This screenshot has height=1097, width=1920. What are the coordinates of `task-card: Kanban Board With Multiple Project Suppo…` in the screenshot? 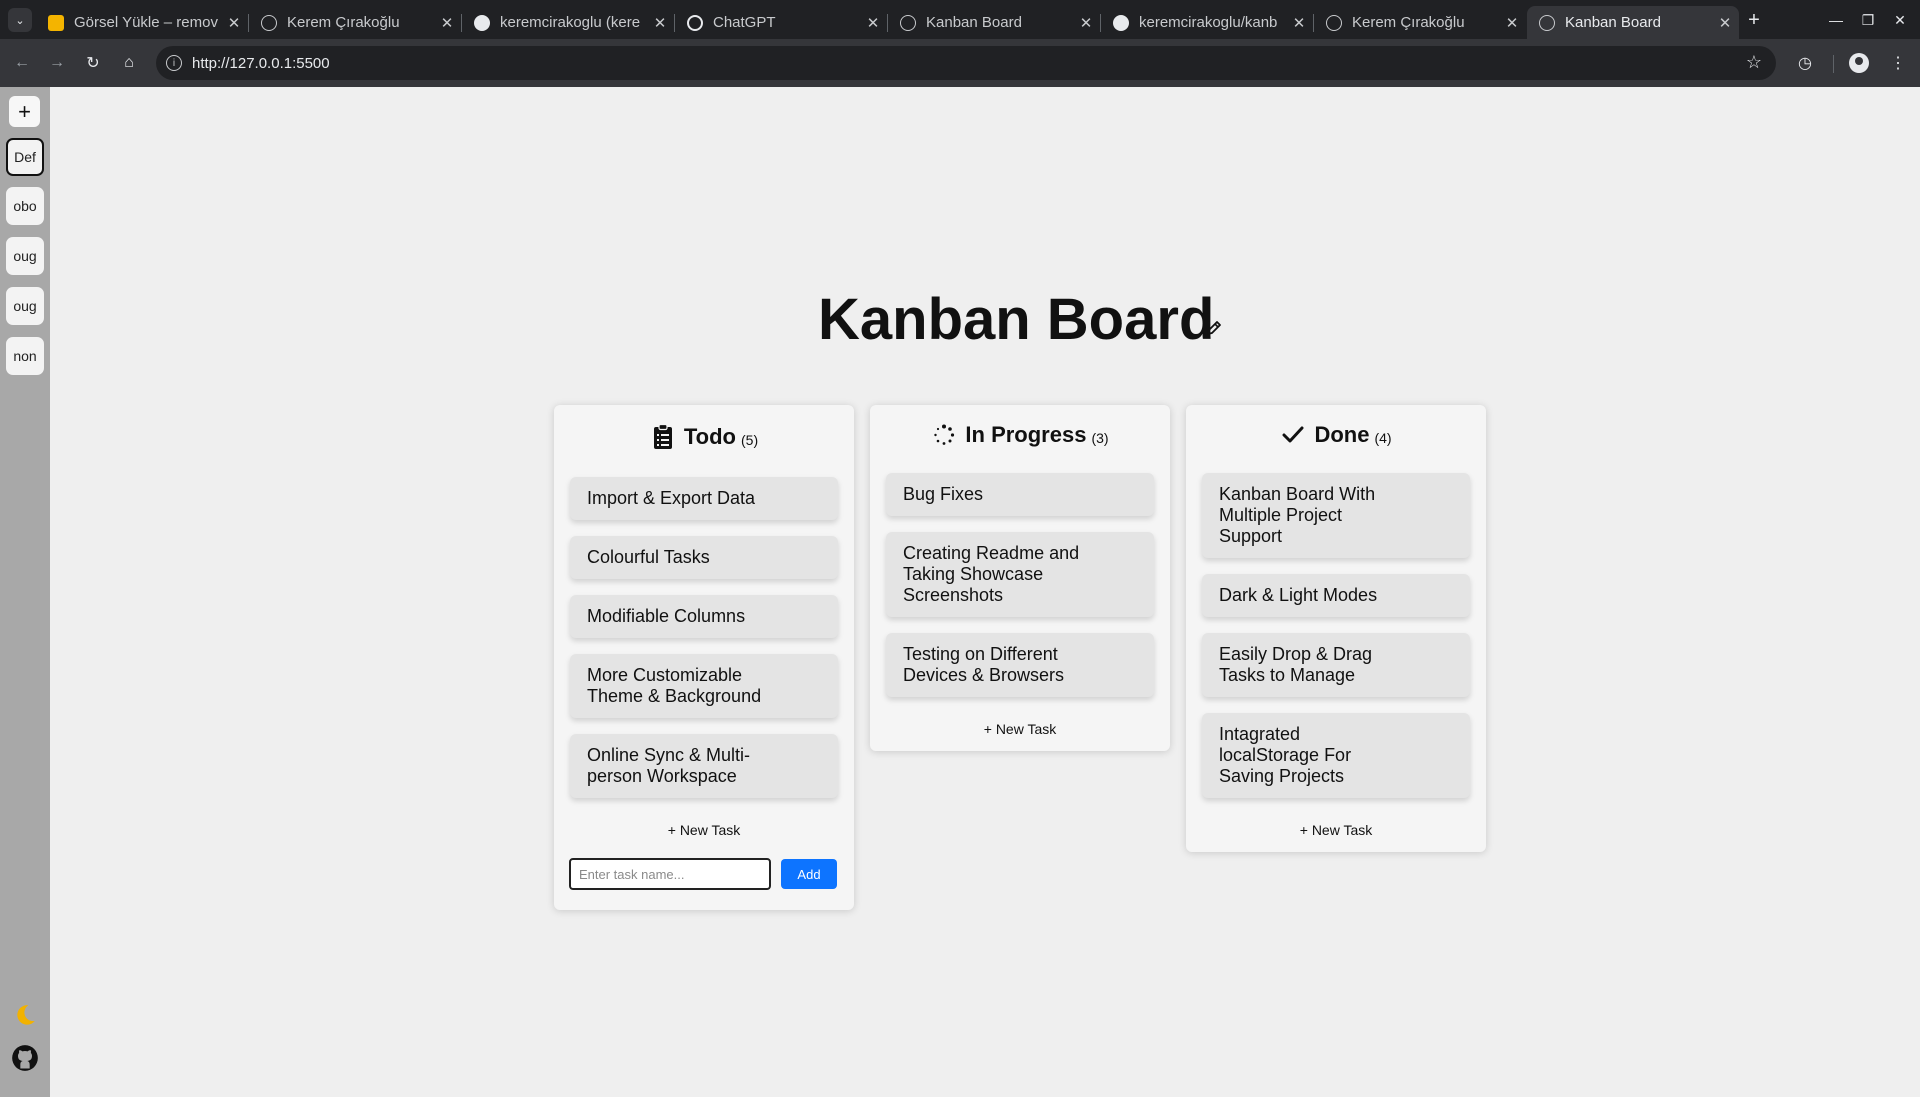 It's located at (1336, 515).